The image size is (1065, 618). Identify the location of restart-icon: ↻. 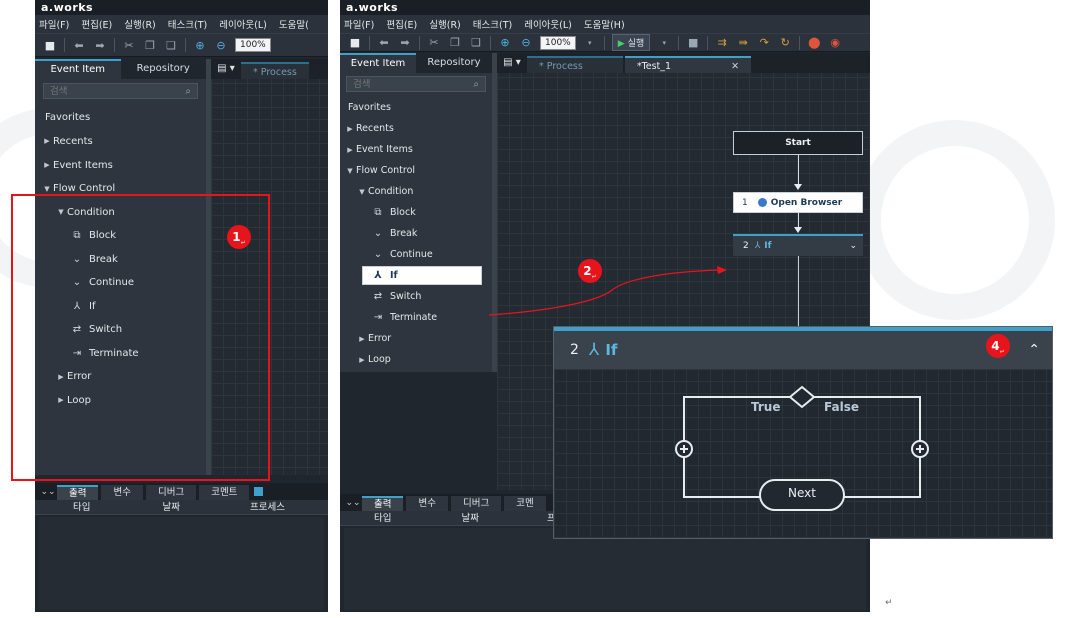
(785, 42).